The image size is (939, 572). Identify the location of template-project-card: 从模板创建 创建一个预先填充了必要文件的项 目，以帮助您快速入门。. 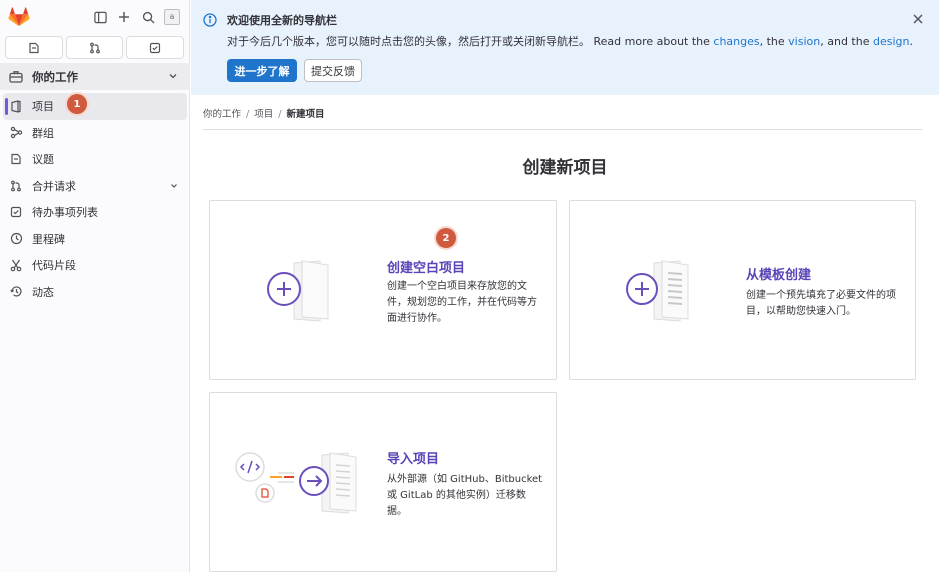
(742, 290).